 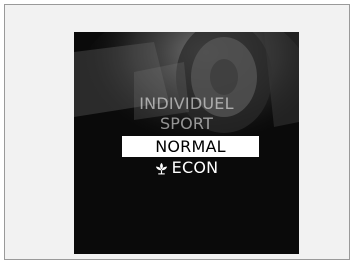 I want to click on mode-sport-label: SPORT, so click(x=186, y=123).